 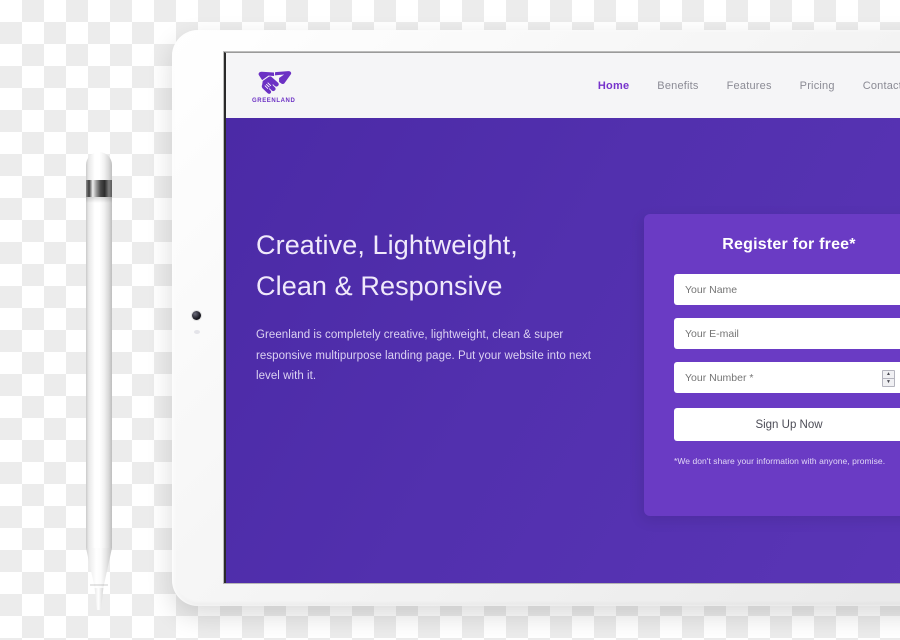 I want to click on nav-item-features: Features, so click(x=749, y=86).